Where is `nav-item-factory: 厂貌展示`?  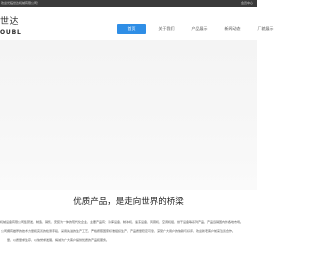
nav-item-factory: 厂貌展示 is located at coordinates (265, 29).